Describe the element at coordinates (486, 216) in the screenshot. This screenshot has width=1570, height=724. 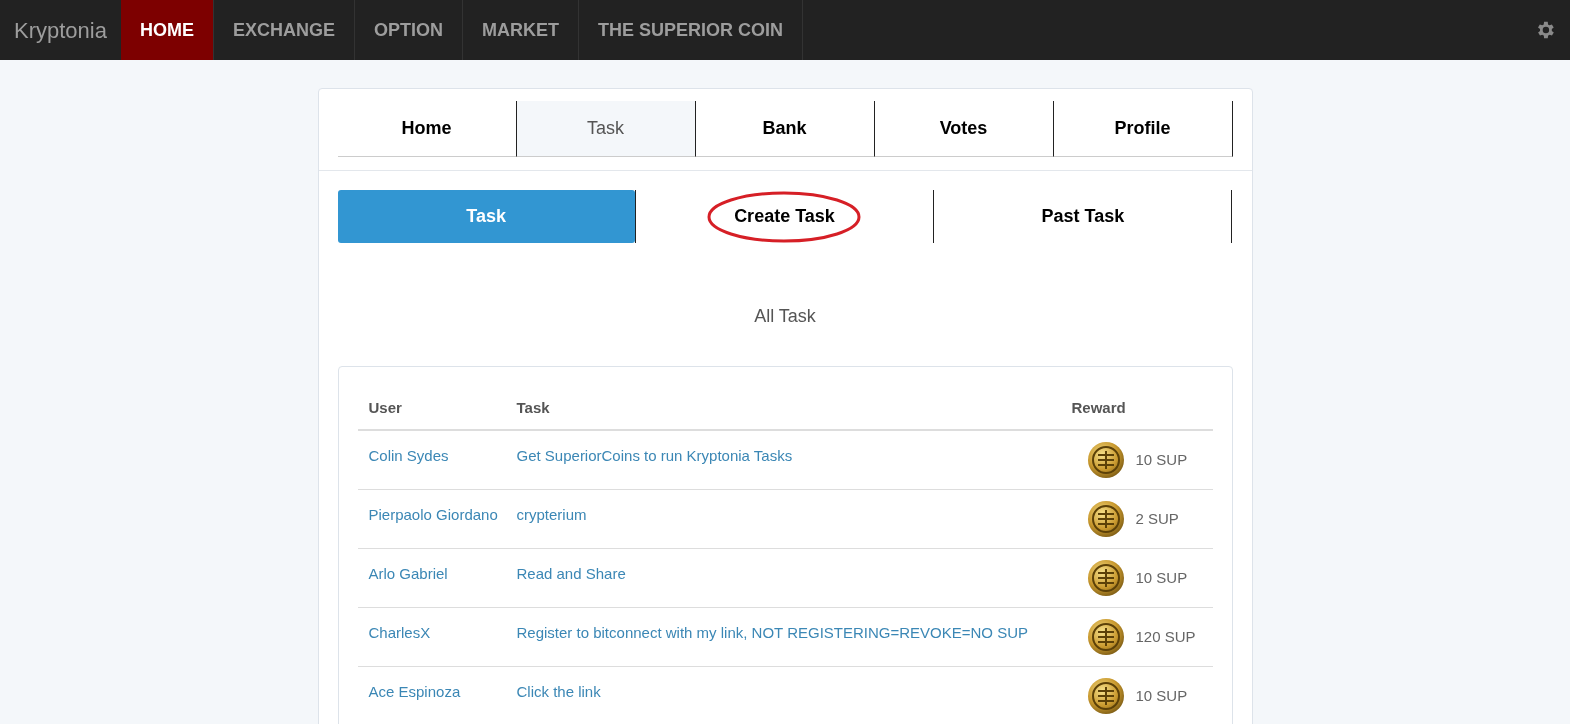
I see `subtab: Task` at that location.